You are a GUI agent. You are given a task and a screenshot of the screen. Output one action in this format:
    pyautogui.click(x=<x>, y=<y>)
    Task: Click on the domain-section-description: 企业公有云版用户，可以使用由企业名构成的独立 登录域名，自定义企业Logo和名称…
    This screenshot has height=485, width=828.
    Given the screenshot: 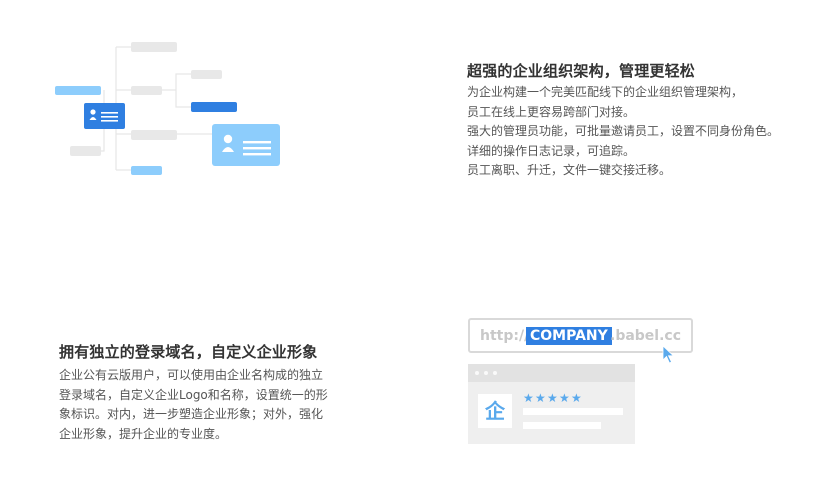 What is the action you would take?
    pyautogui.click(x=193, y=405)
    